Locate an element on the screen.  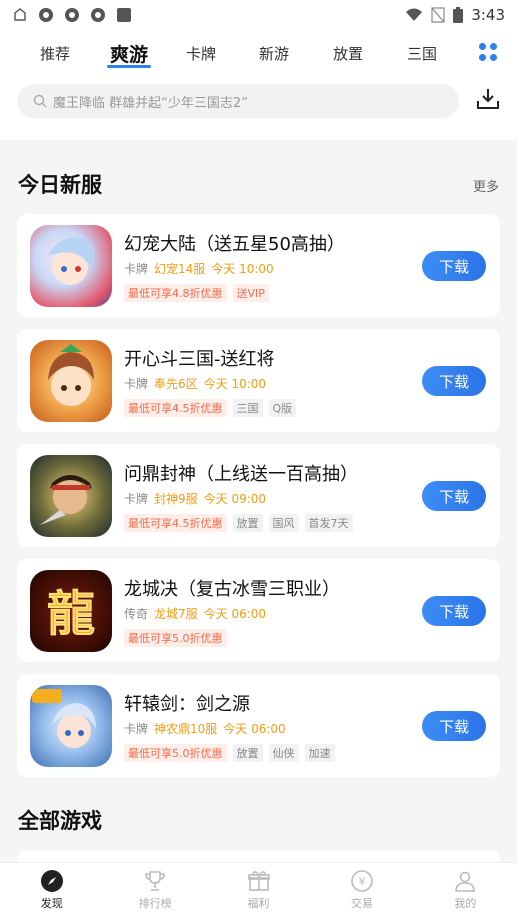
game-tags: 最低可享4.5折优惠 放置 国风 首发7天 is located at coordinates (238, 523).